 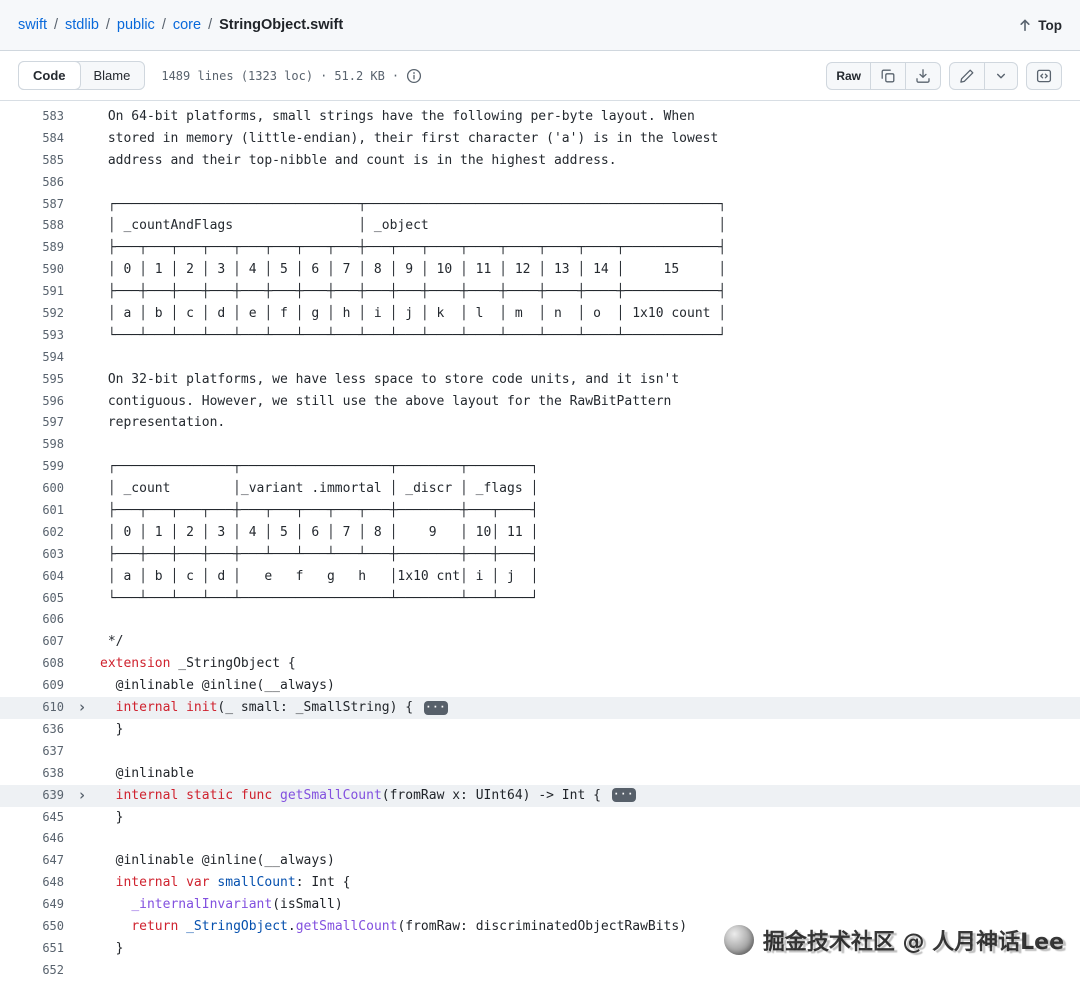 What do you see at coordinates (32, 774) in the screenshot?
I see `line-number: 638` at bounding box center [32, 774].